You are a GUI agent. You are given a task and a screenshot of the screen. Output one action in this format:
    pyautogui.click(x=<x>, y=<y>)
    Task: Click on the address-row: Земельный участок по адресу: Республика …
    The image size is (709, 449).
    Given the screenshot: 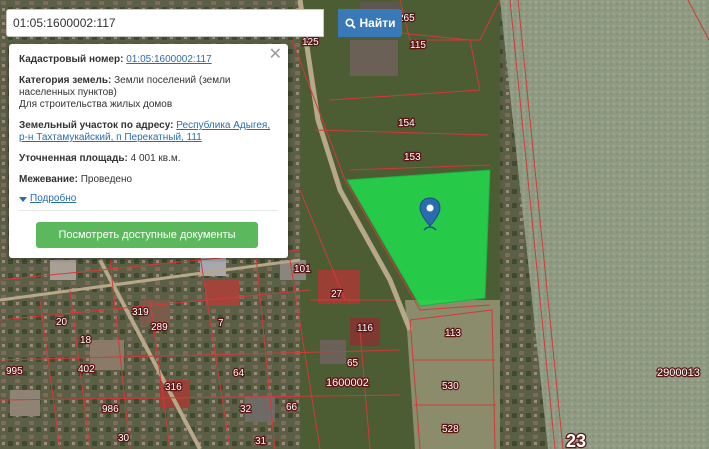 What is the action you would take?
    pyautogui.click(x=148, y=132)
    